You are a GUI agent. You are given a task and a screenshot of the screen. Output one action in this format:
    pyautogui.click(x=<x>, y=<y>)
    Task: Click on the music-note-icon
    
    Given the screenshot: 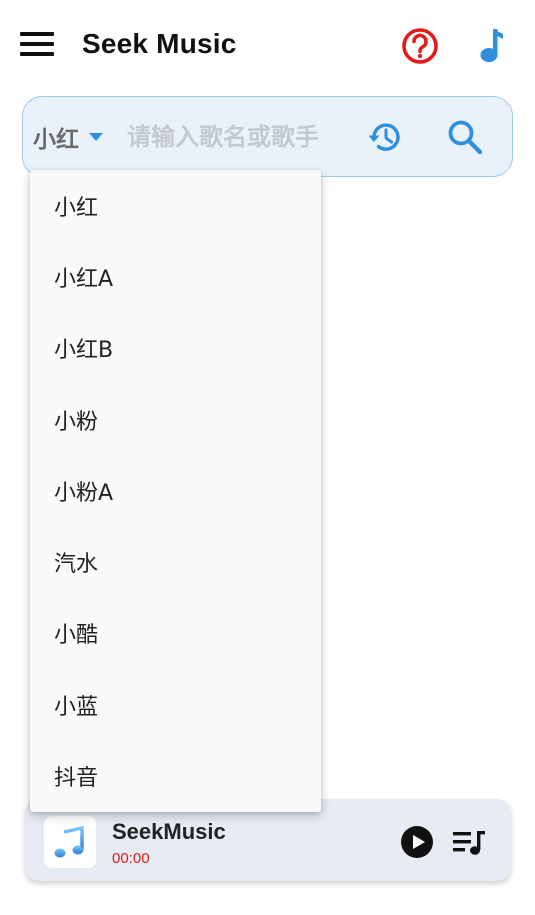 What is the action you would take?
    pyautogui.click(x=493, y=46)
    